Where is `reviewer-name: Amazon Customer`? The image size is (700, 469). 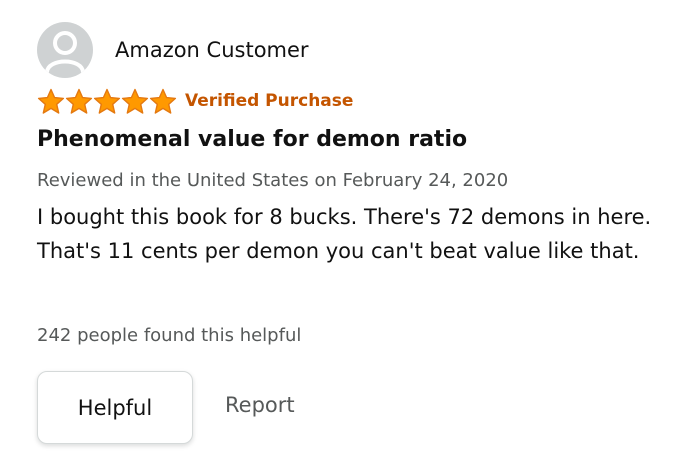 reviewer-name: Amazon Customer is located at coordinates (212, 50).